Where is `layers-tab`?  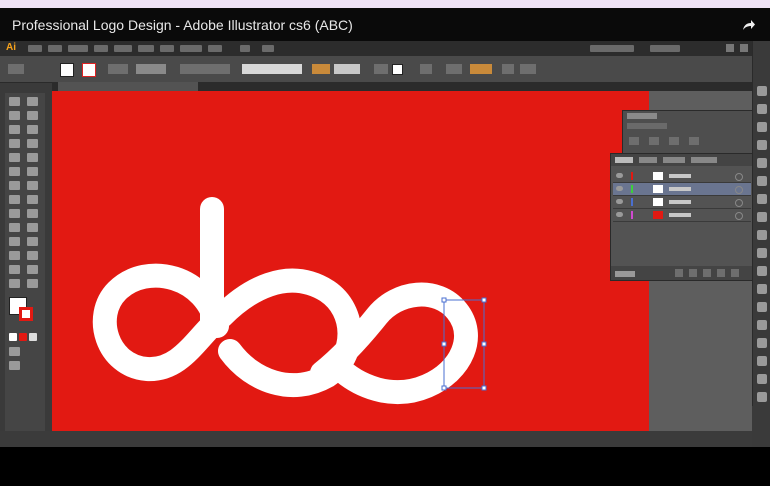
layers-tab is located at coordinates (624, 160).